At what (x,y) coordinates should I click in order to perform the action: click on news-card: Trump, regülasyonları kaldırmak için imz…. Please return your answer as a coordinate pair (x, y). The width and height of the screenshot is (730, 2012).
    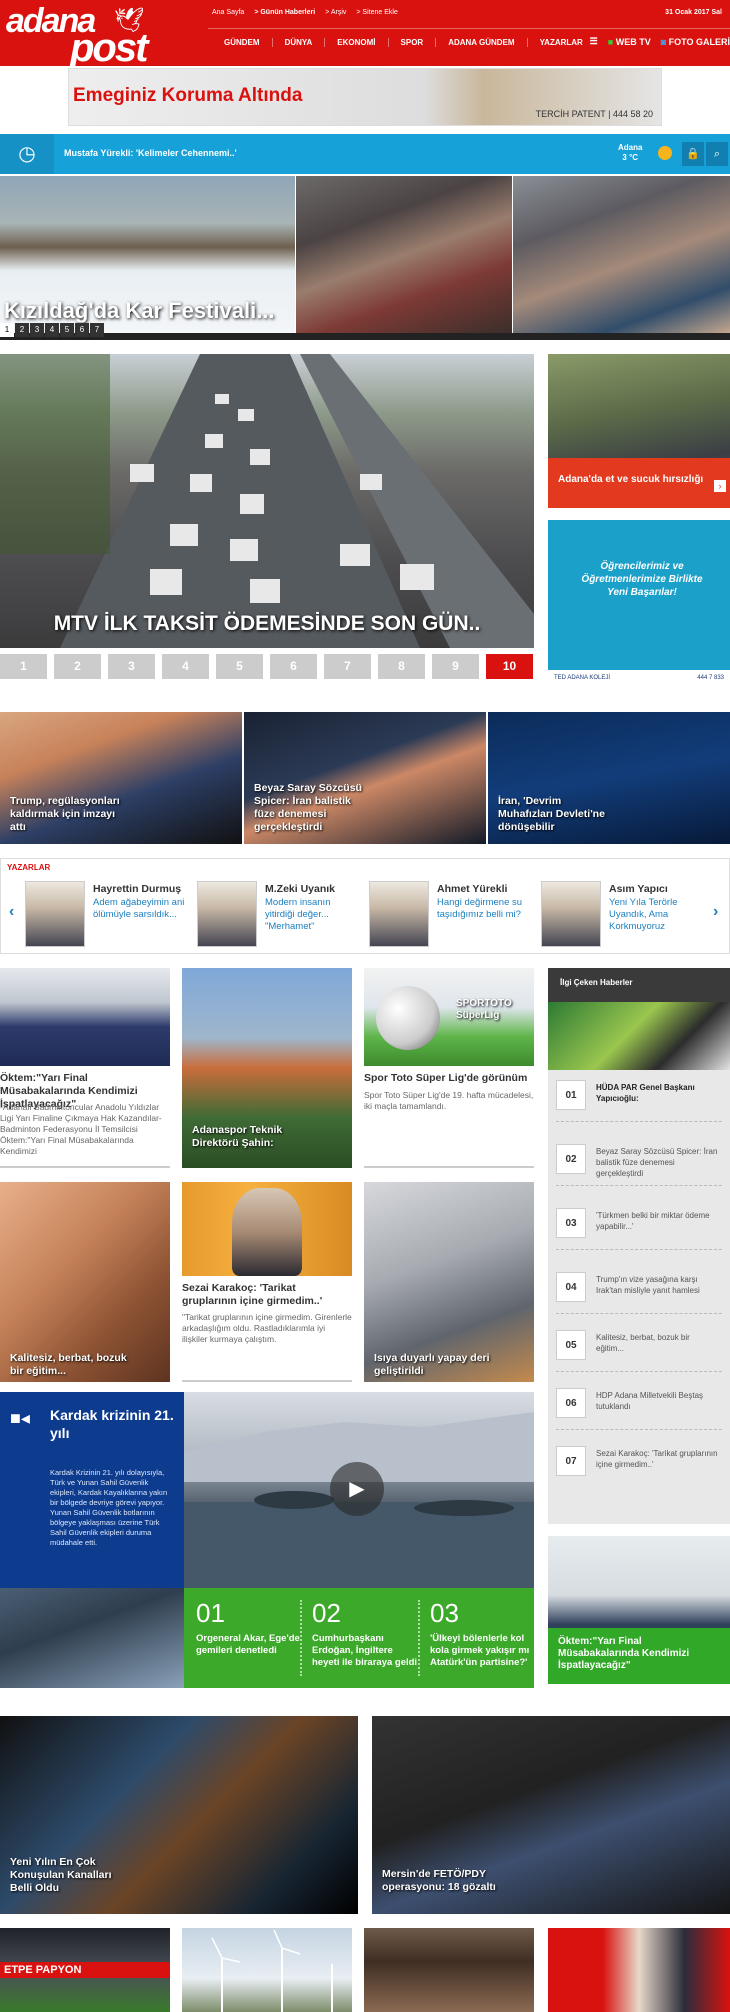
    Looking at the image, I should click on (121, 778).